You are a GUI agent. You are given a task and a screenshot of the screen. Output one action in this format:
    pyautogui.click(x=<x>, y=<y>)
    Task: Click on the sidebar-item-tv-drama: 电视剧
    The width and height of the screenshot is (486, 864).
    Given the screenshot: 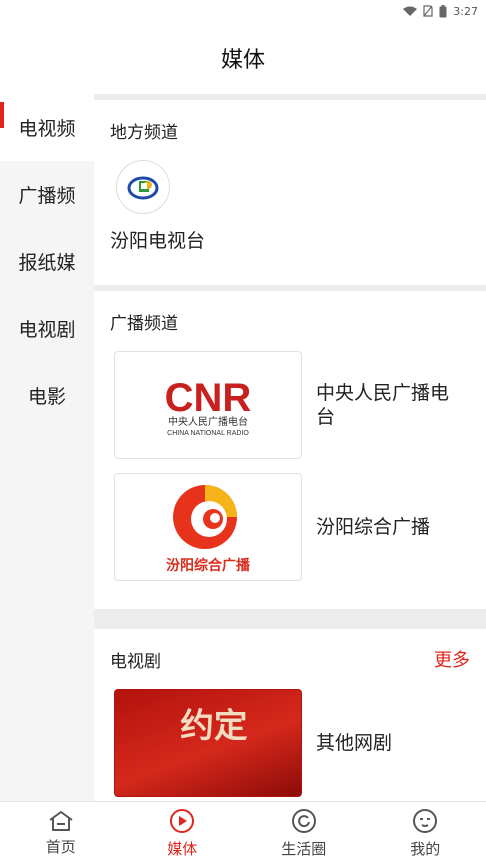 What is the action you would take?
    pyautogui.click(x=47, y=328)
    